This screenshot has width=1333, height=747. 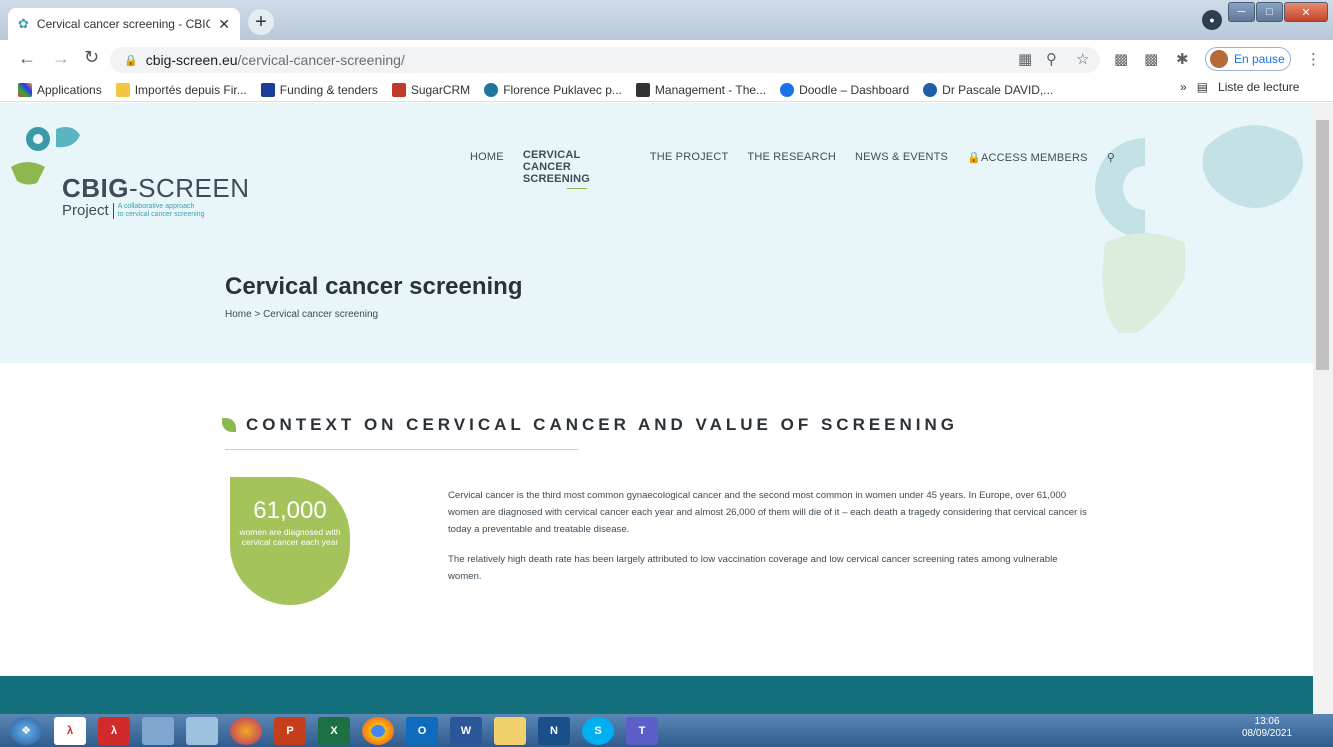 What do you see at coordinates (1111, 170) in the screenshot?
I see `search-icon: ⚲` at bounding box center [1111, 170].